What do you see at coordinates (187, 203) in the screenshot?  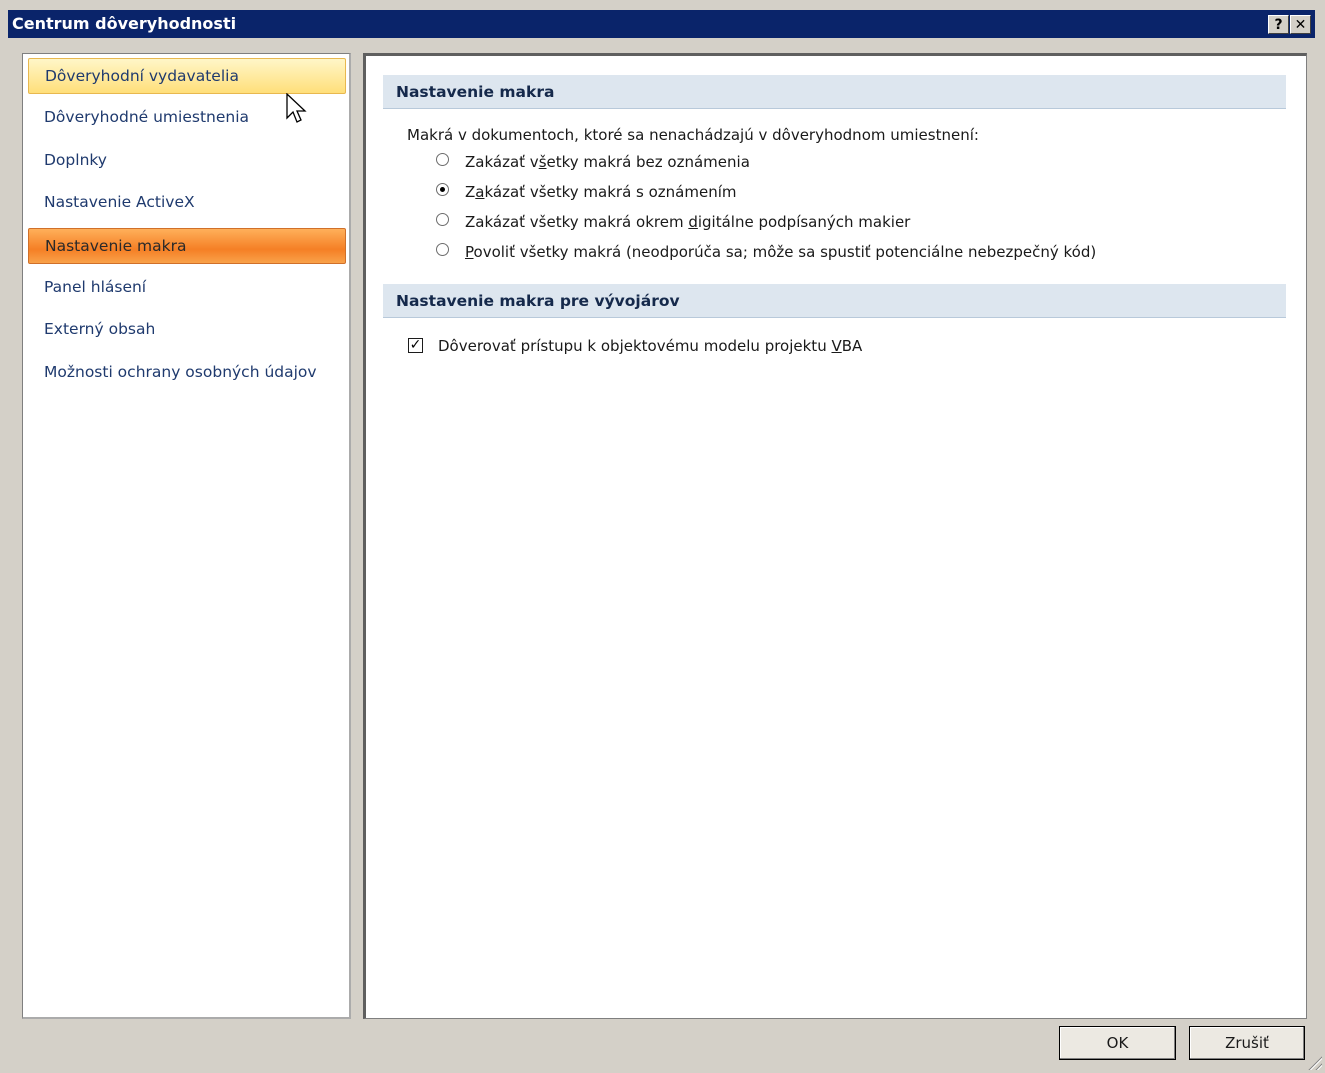 I see `sidebar-item-activex-settings: Nastavenie ActiveX` at bounding box center [187, 203].